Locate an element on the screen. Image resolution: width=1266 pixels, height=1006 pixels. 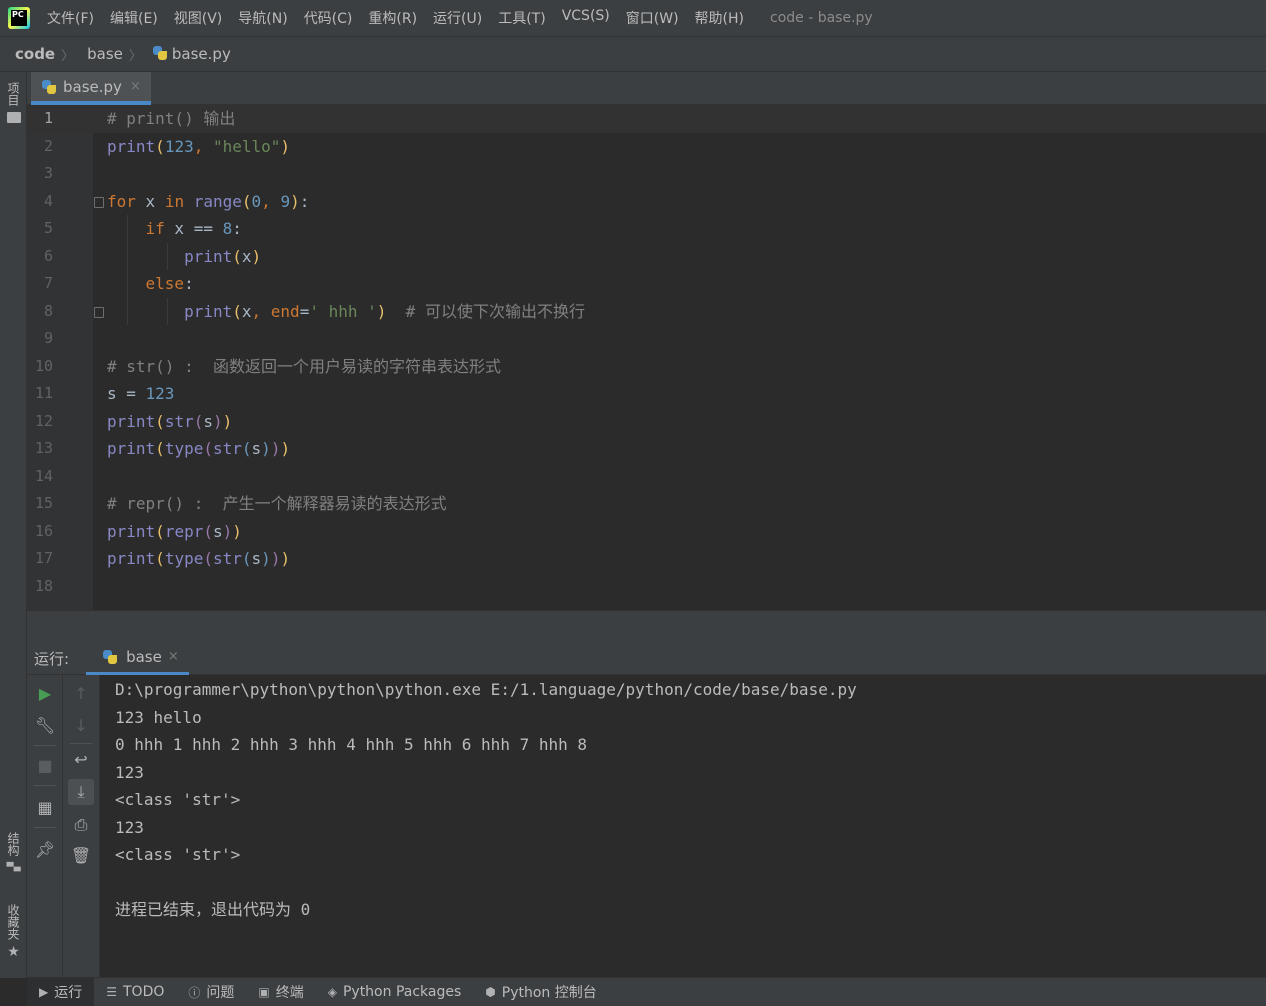
breadcrumb-project: code is located at coordinates (29, 54).